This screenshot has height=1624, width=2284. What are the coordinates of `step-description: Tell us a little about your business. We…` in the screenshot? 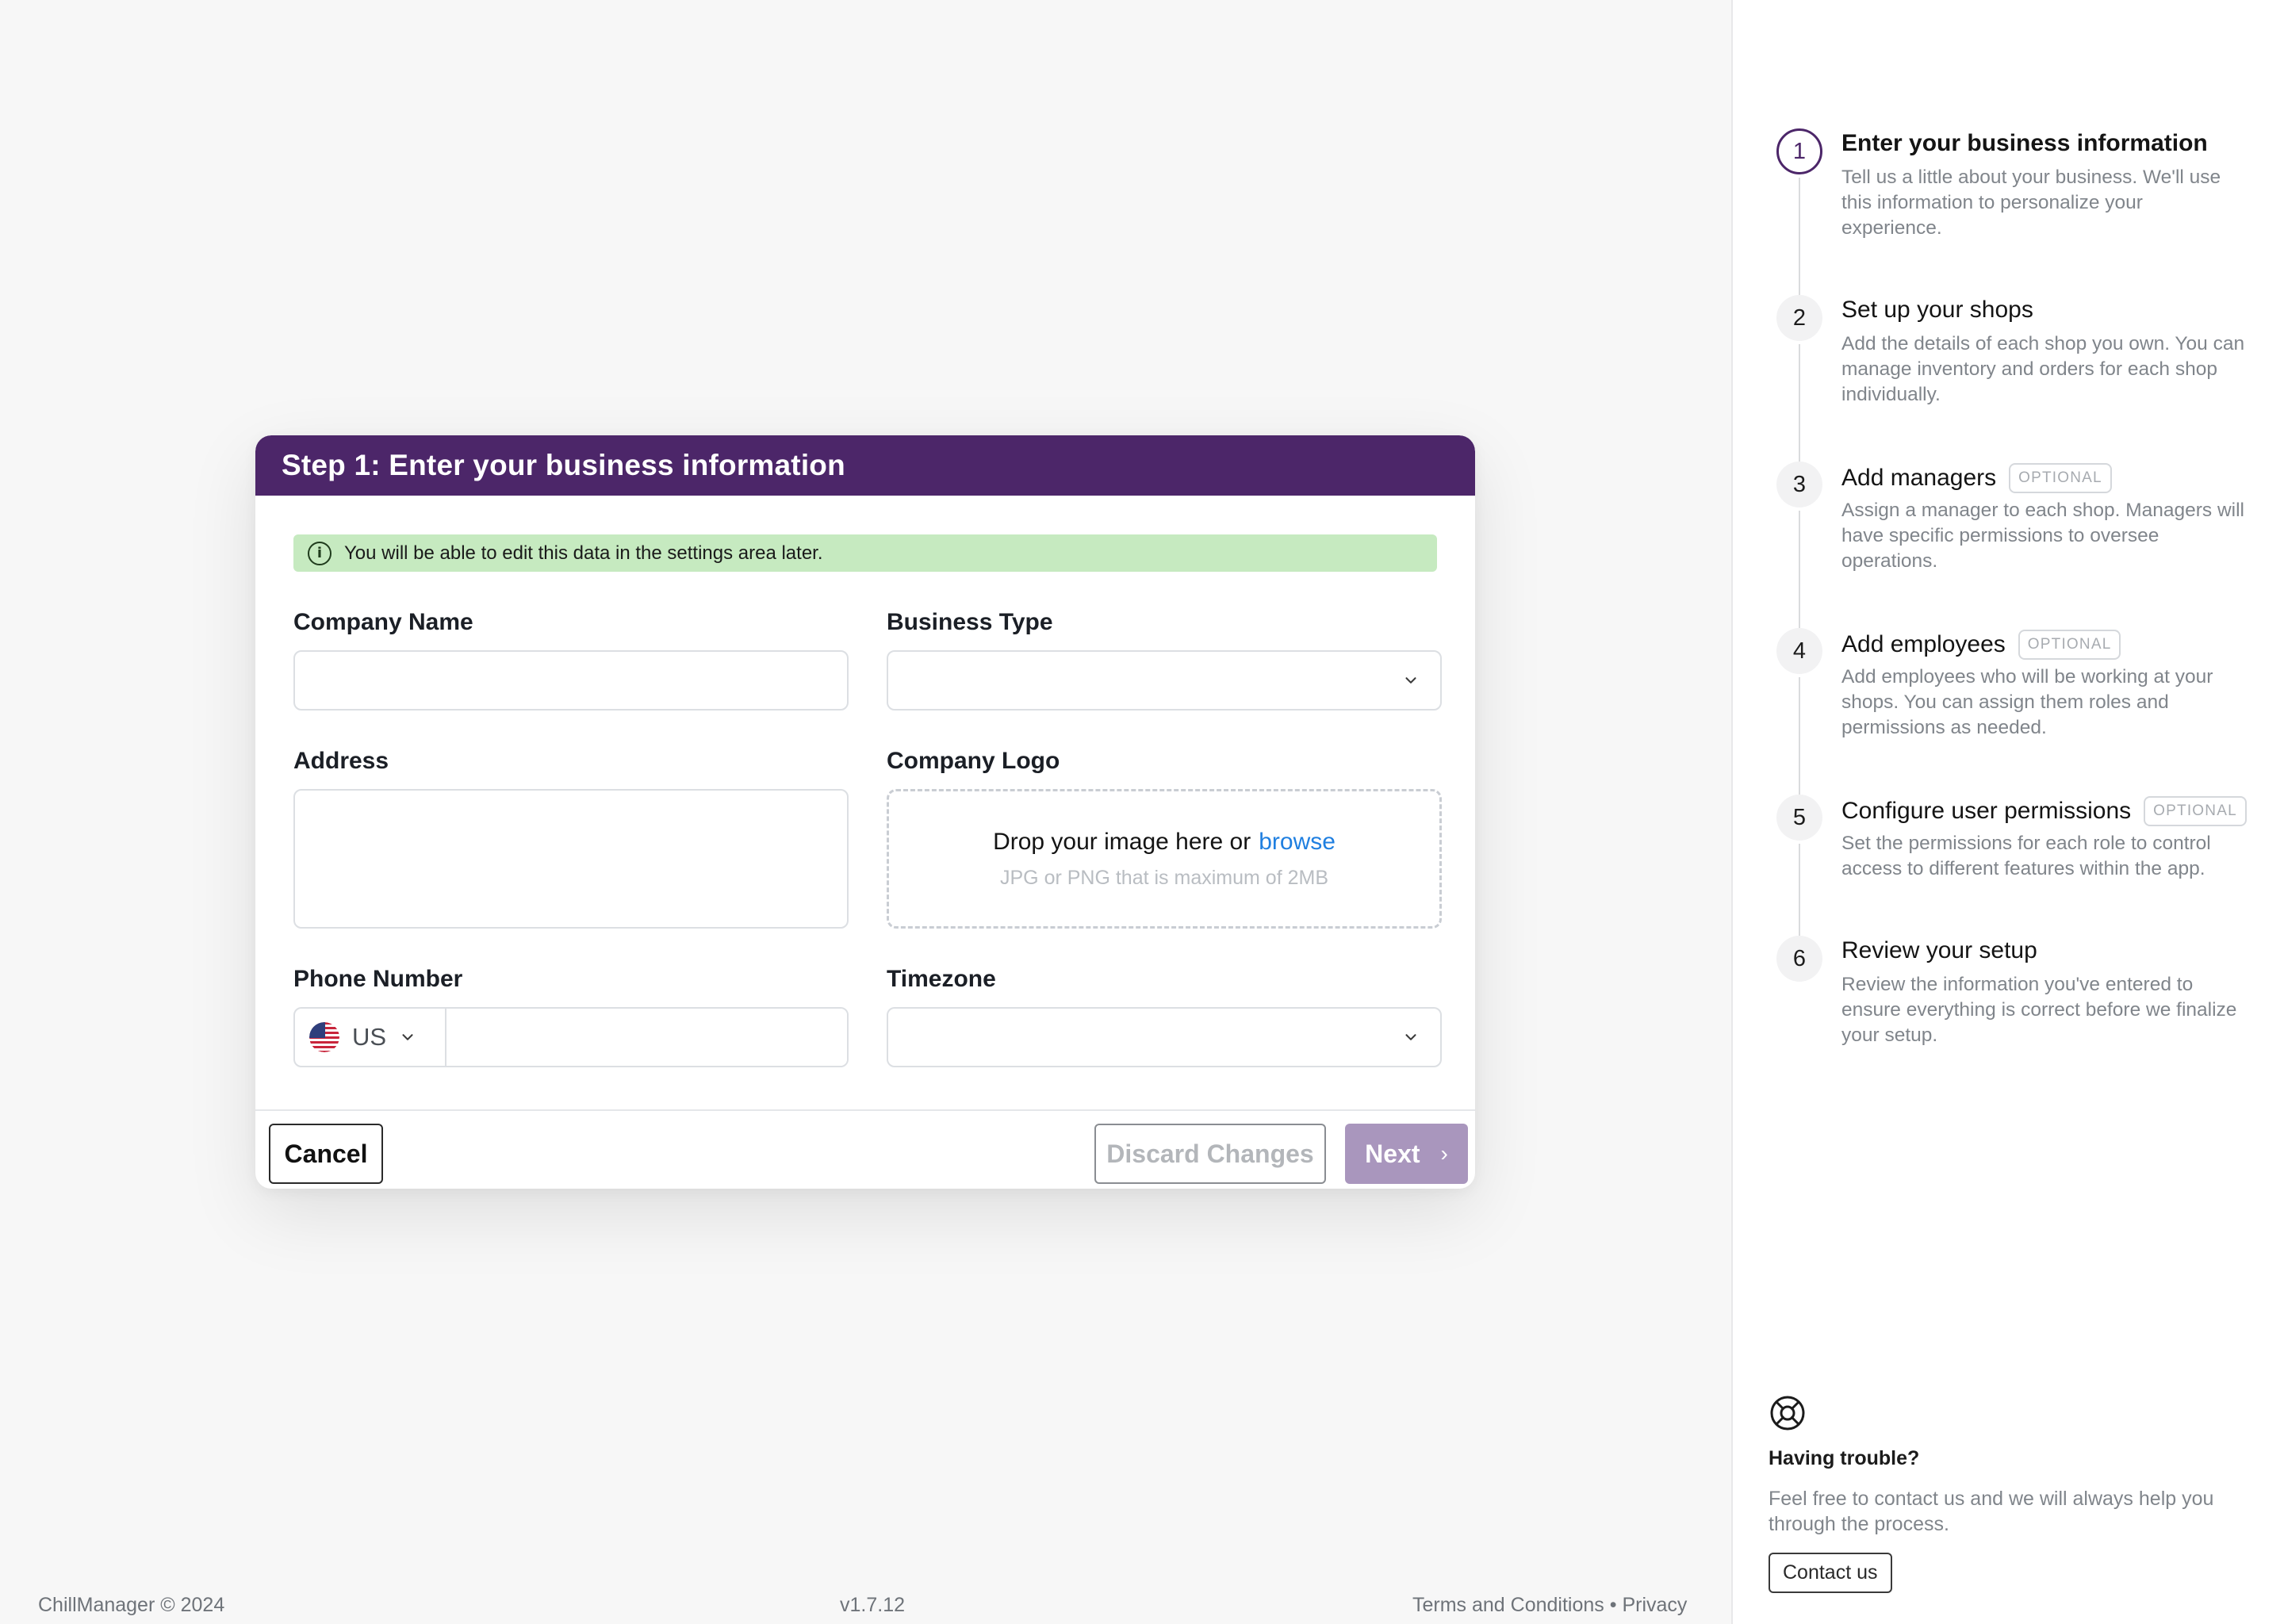 It's located at (2031, 203).